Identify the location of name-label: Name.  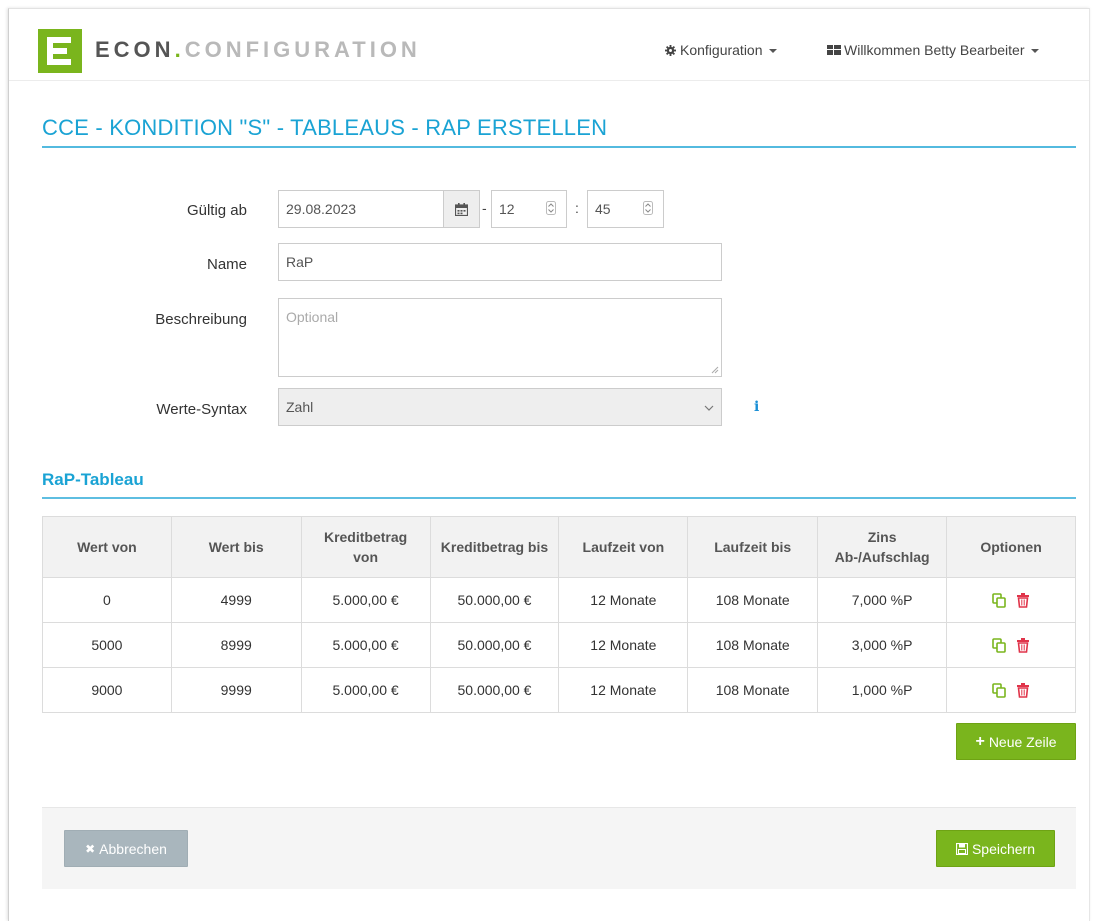
(226, 264).